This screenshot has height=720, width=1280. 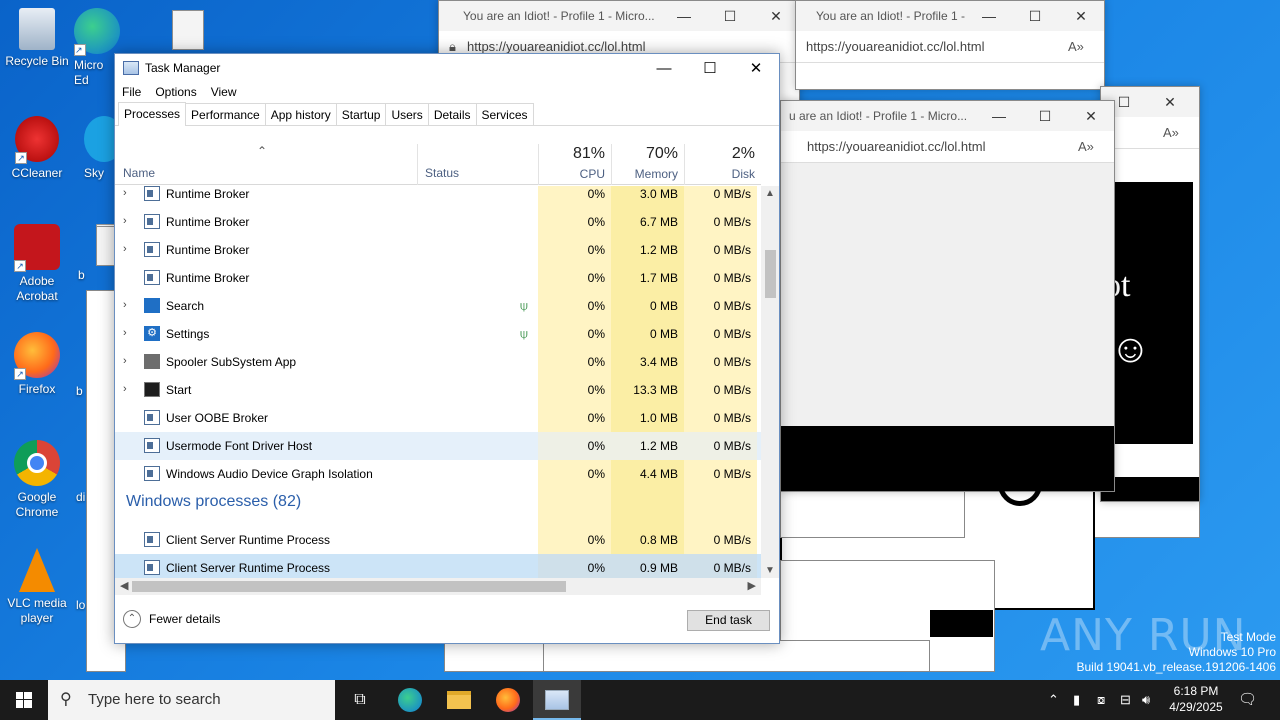 I want to click on task-view-button: ⧉, so click(x=360, y=700).